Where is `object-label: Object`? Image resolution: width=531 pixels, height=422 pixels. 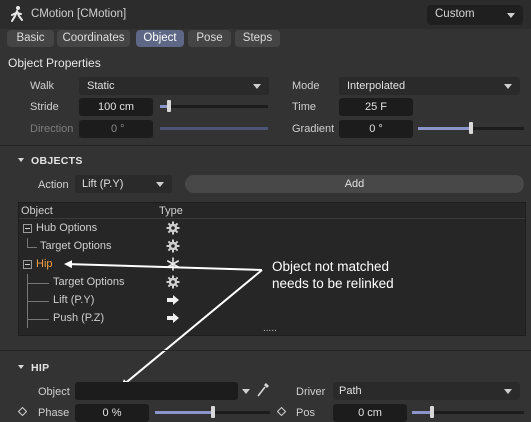
object-label: Object is located at coordinates (54, 392).